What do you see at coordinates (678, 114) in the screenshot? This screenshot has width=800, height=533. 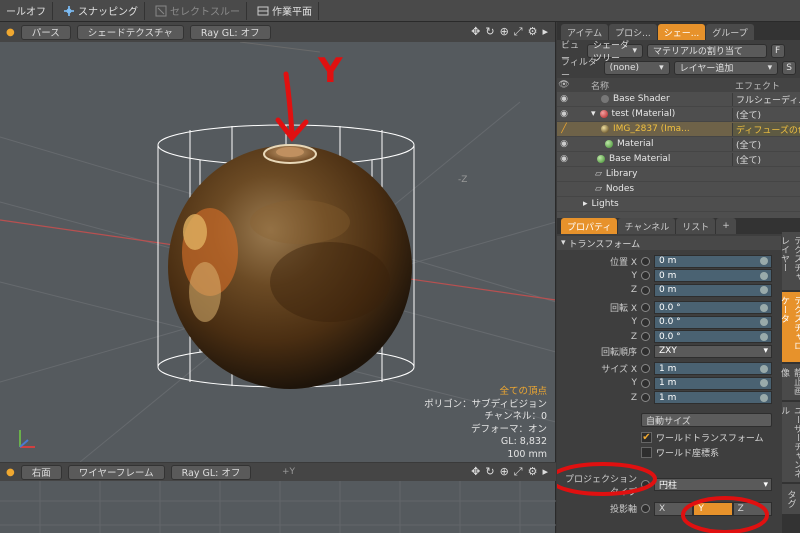 I see `tree-row-test-material: ◉ ▾ test (Material) (全て)` at bounding box center [678, 114].